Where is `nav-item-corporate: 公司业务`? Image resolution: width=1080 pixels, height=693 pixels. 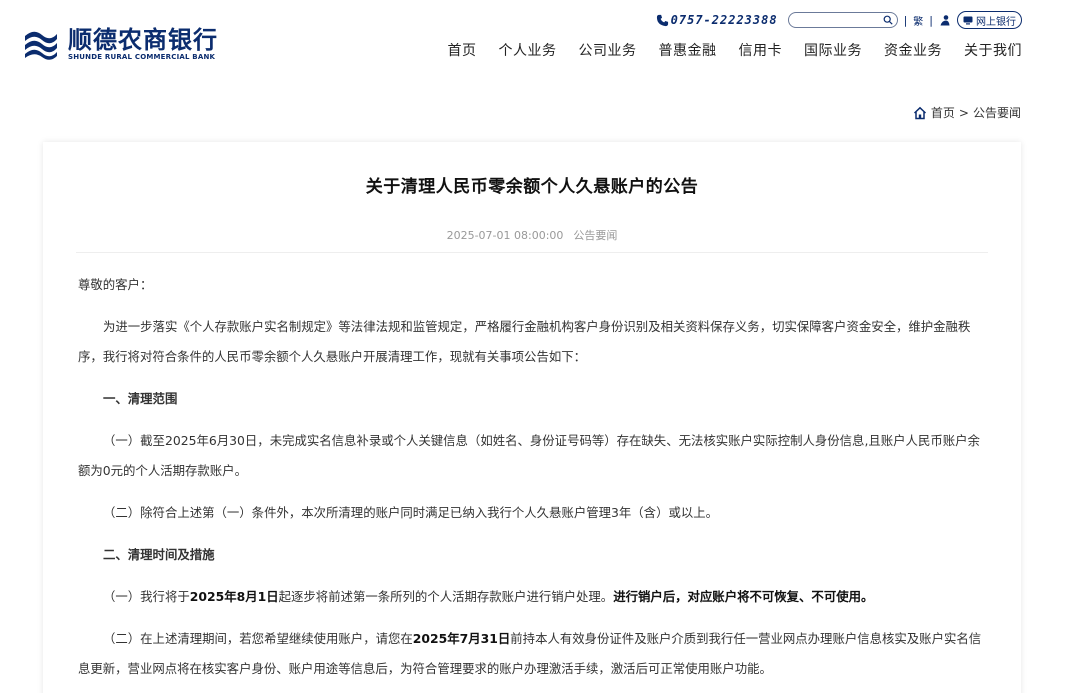
nav-item-corporate: 公司业务 is located at coordinates (608, 51).